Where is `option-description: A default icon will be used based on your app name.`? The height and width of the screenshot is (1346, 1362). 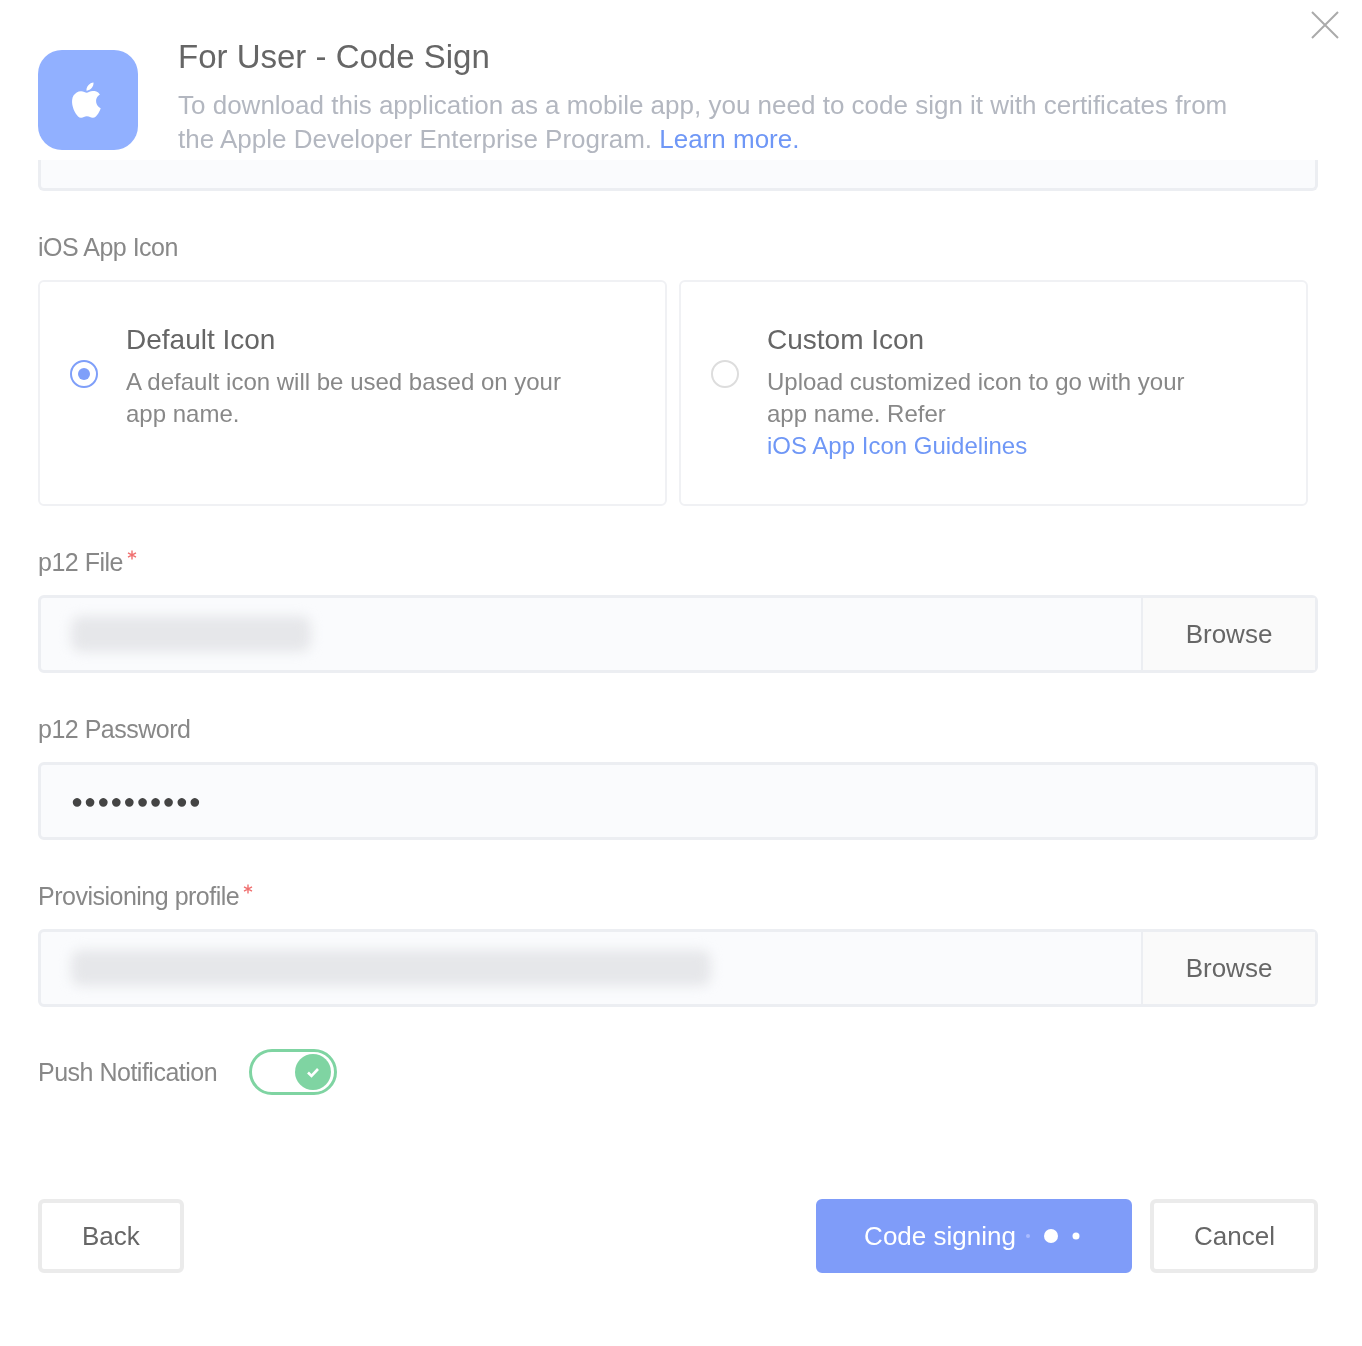 option-description: A default icon will be used based on your app name. is located at coordinates (344, 398).